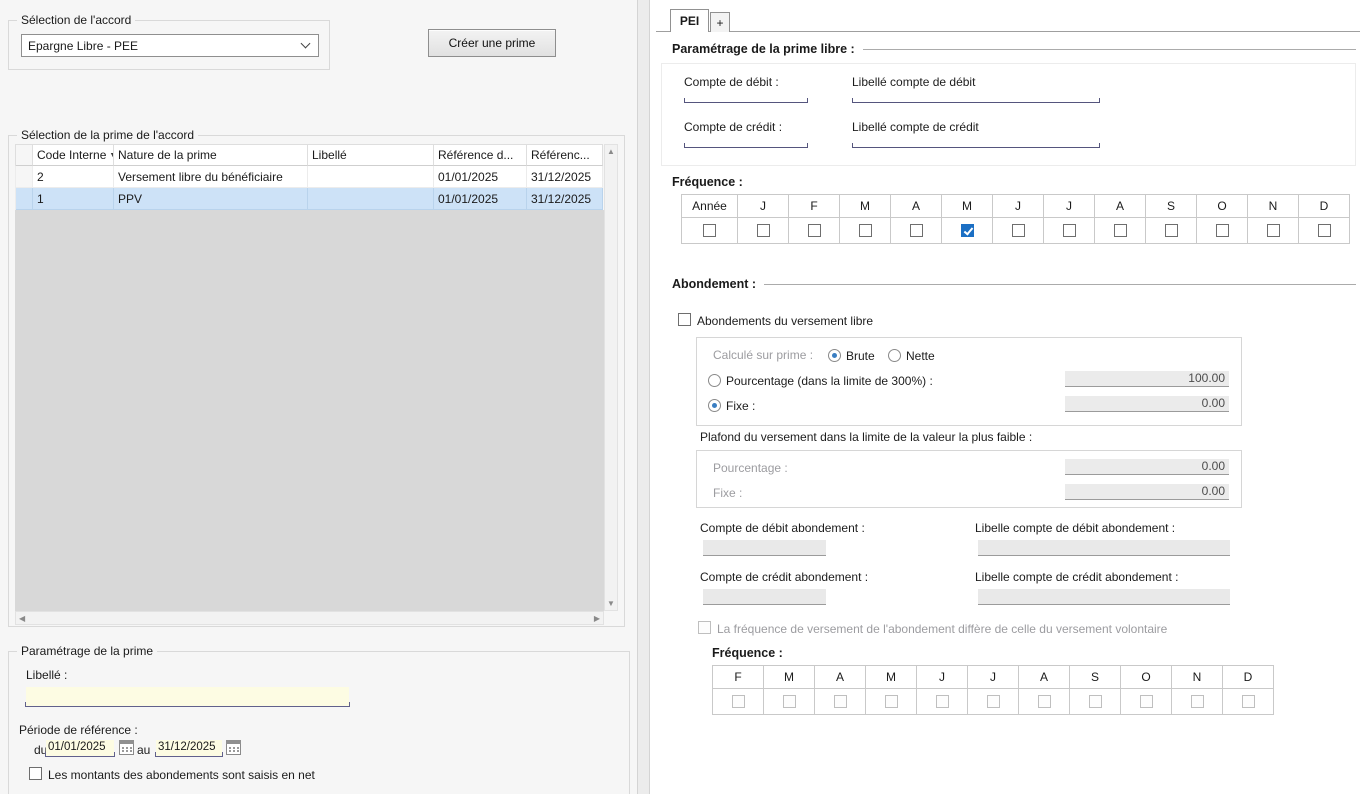 The width and height of the screenshot is (1362, 794). Describe the element at coordinates (211, 199) in the screenshot. I see `table-cell: PPV` at that location.